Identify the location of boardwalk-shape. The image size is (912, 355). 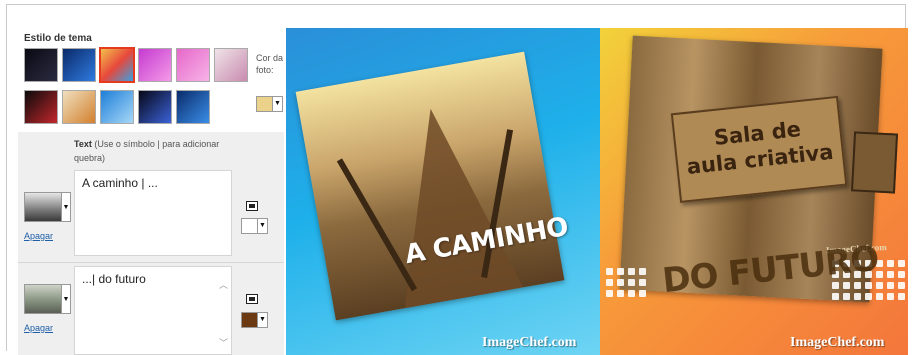
(447, 203).